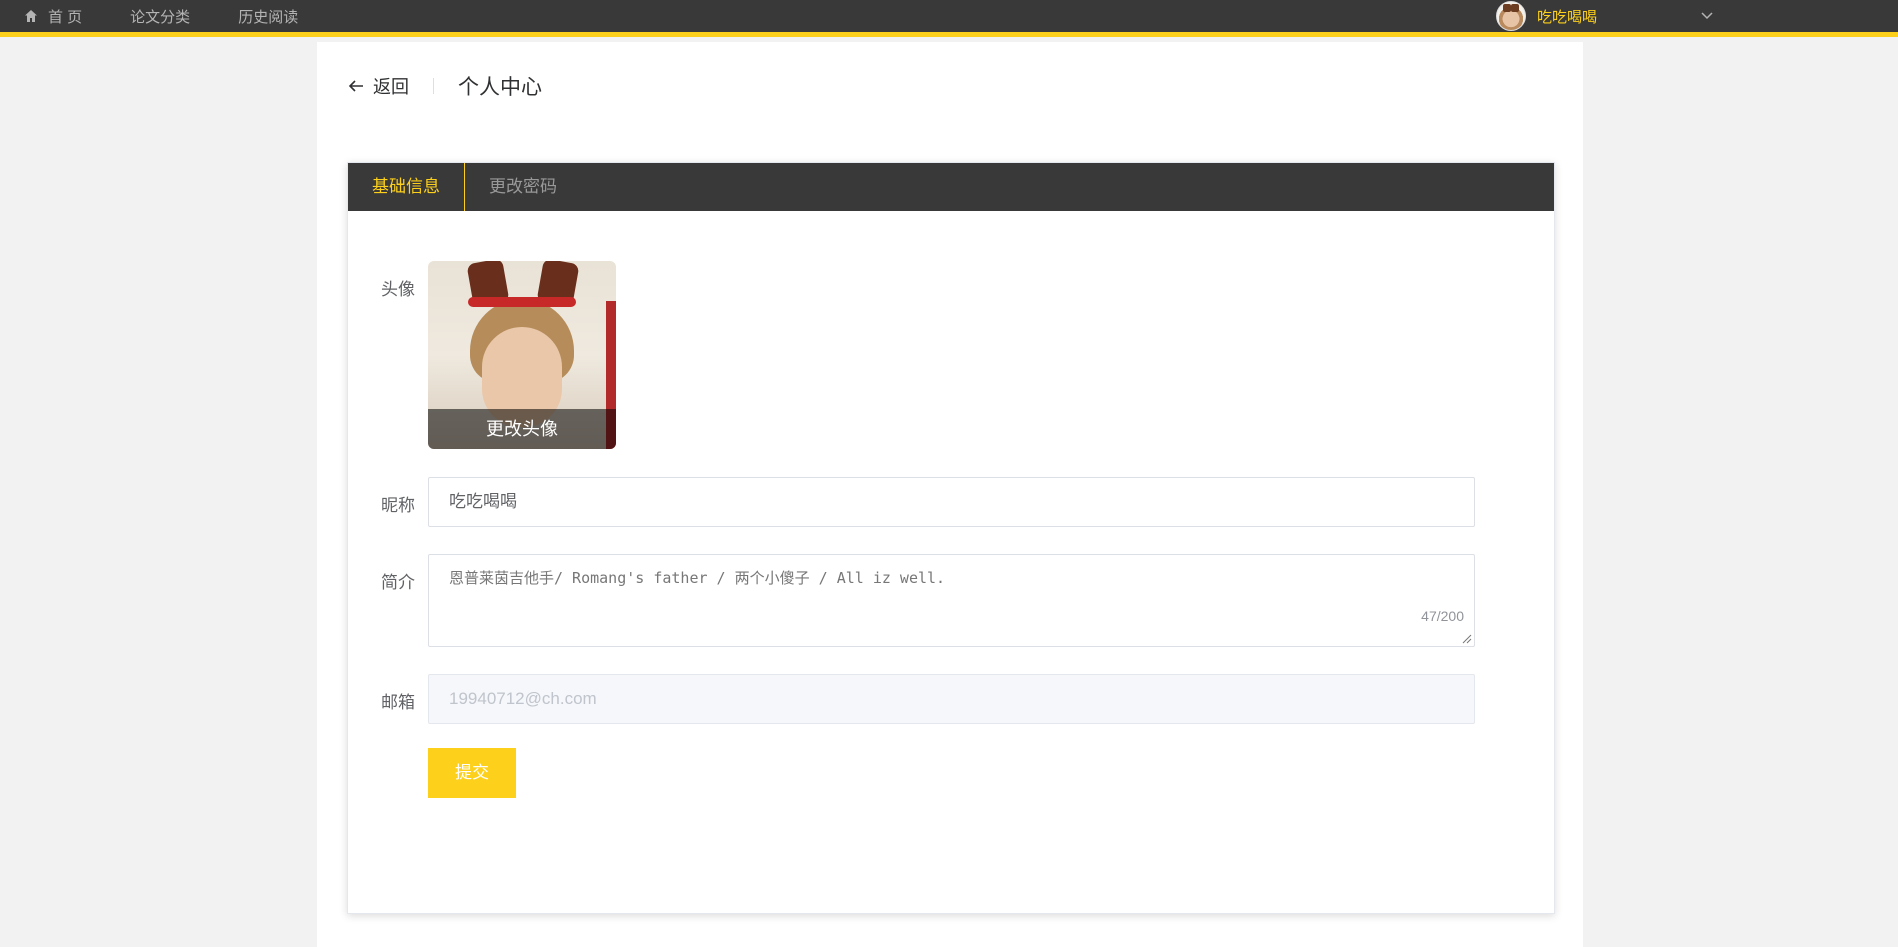 This screenshot has width=1898, height=947. Describe the element at coordinates (523, 187) in the screenshot. I see `tab-change-password: 更改密码` at that location.